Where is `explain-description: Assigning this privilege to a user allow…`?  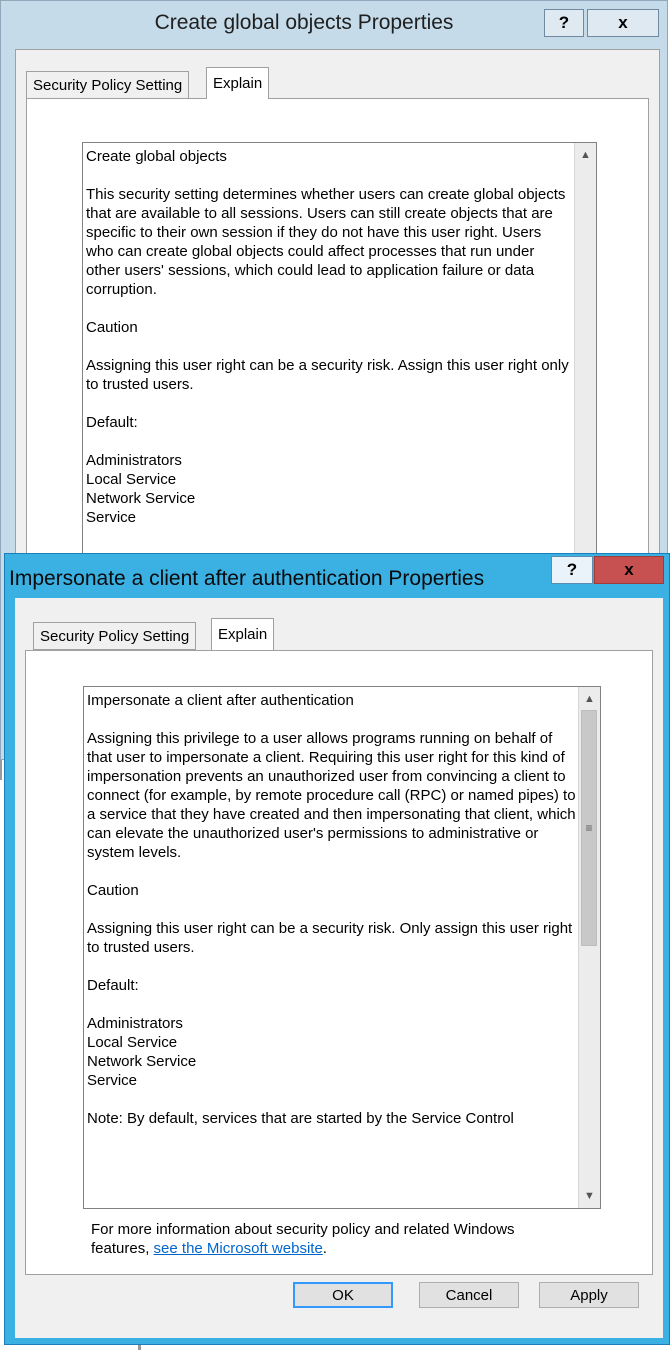
explain-description: Assigning this privilege to a user allow… is located at coordinates (331, 795).